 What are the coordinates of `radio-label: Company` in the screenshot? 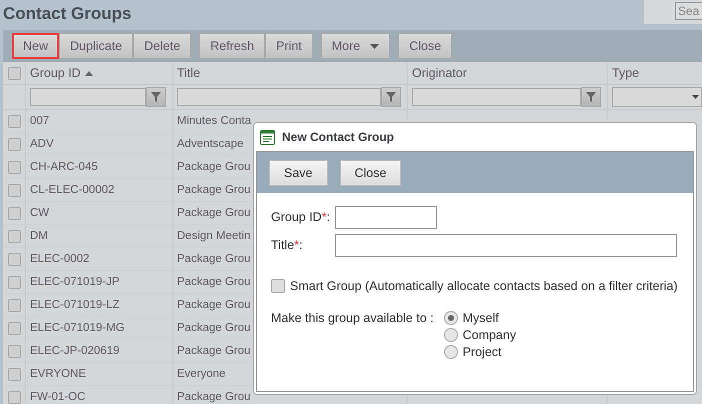 It's located at (489, 335).